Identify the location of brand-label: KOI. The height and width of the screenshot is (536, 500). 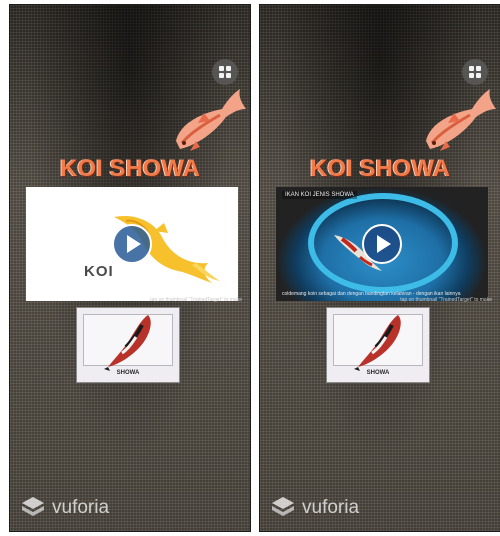
(99, 271).